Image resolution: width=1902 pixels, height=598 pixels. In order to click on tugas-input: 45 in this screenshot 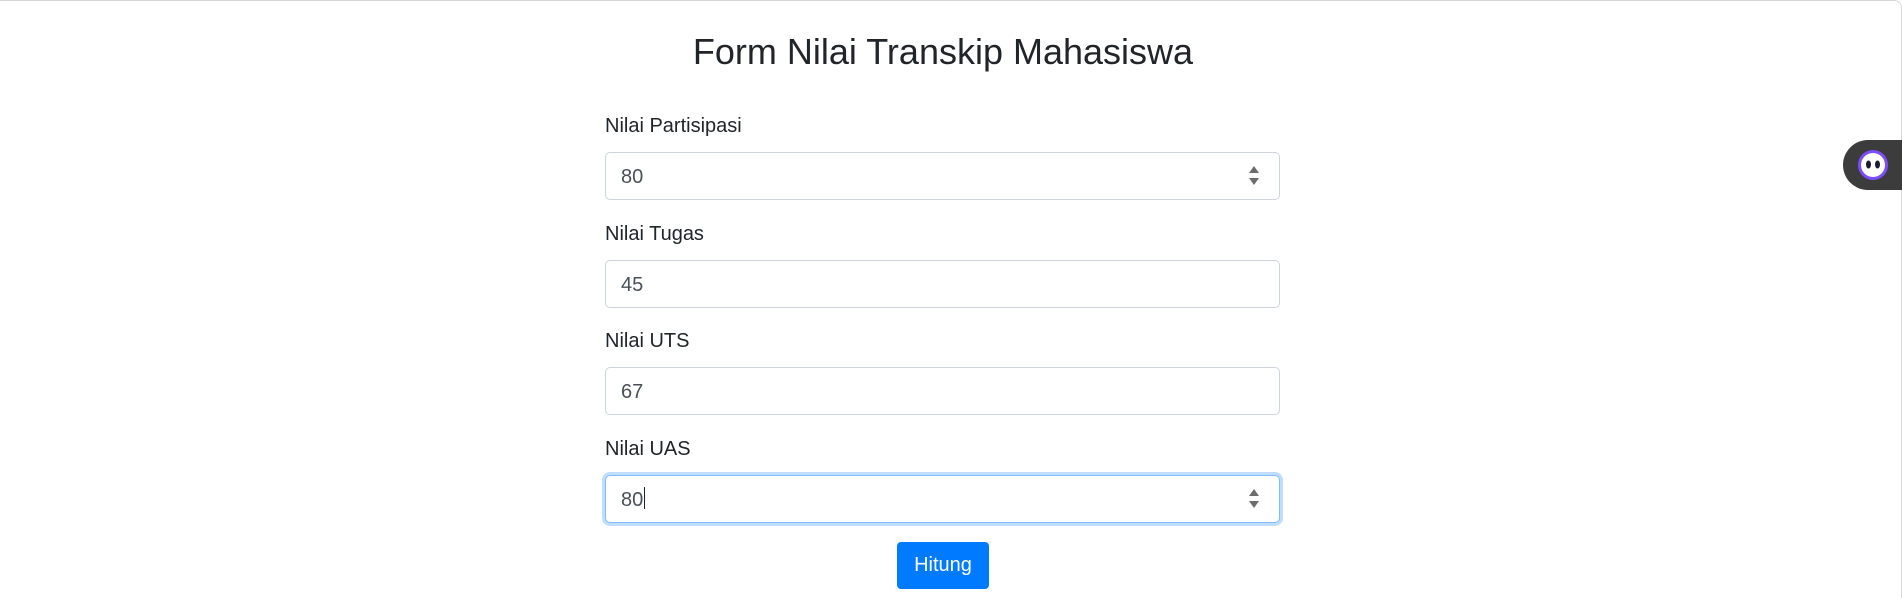, I will do `click(942, 284)`.